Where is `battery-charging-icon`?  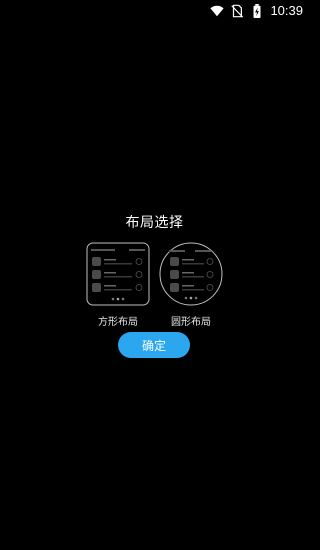
battery-charging-icon is located at coordinates (257, 10).